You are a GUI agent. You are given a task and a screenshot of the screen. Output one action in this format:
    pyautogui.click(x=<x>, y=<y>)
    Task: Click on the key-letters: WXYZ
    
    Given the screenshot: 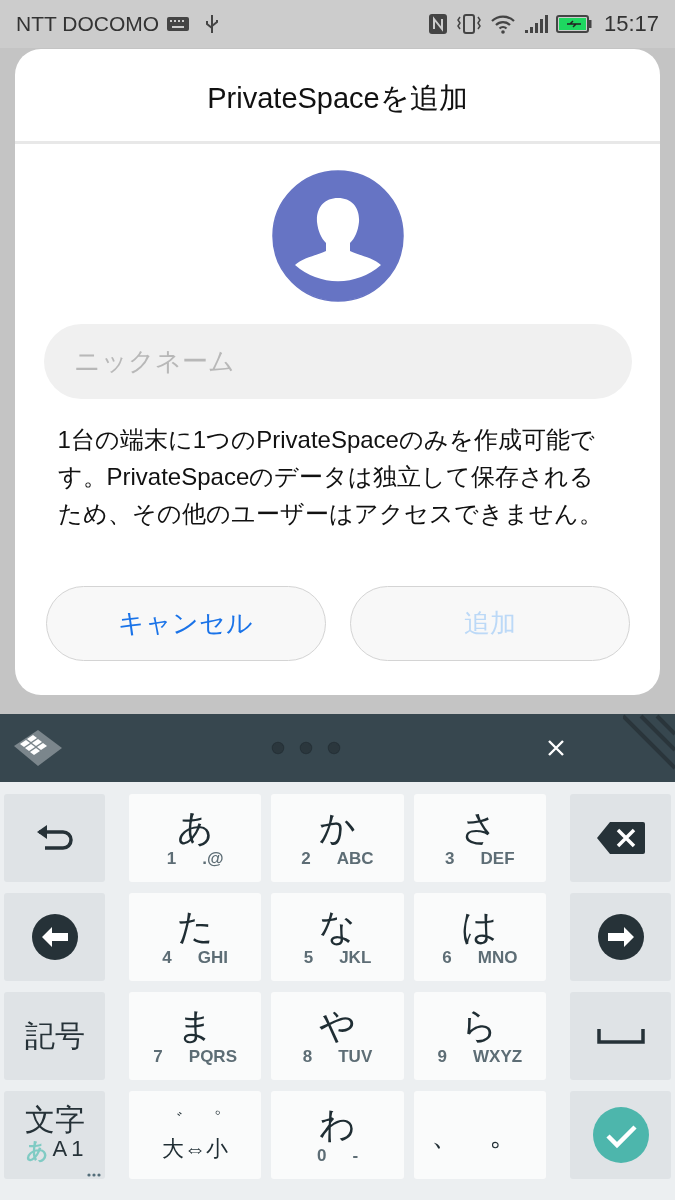 What is the action you would take?
    pyautogui.click(x=498, y=1057)
    